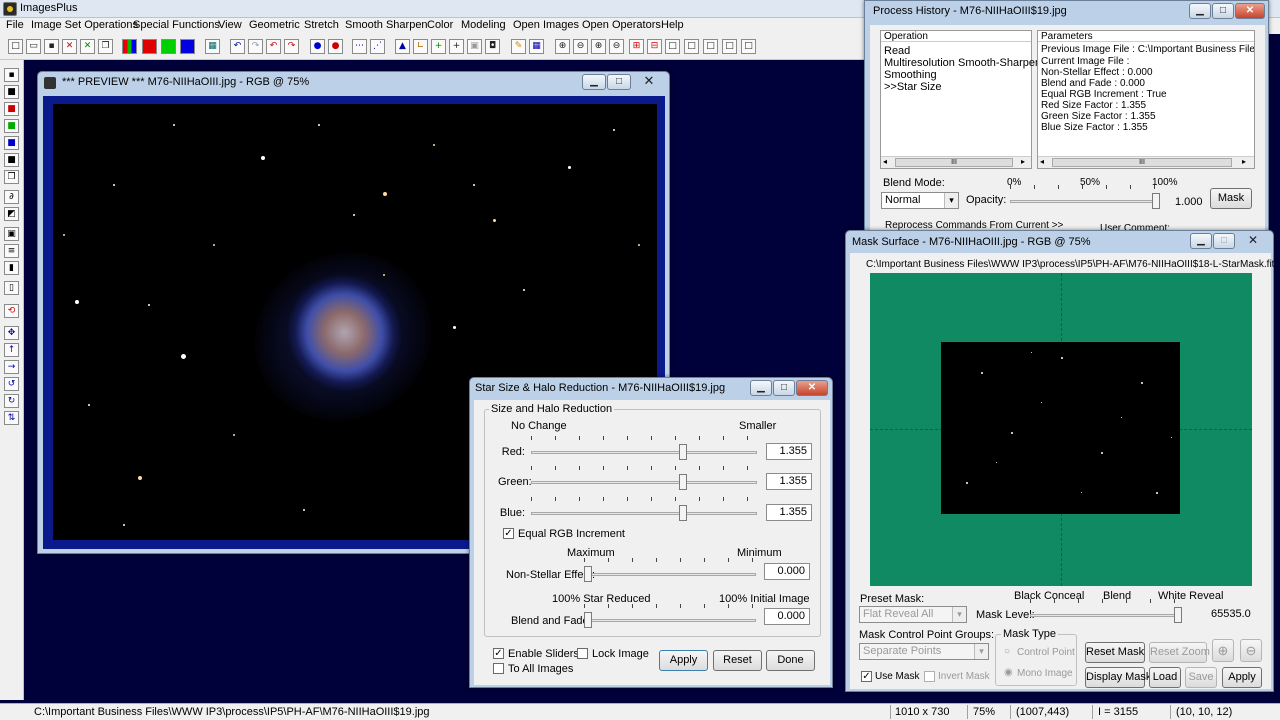 The image size is (1280, 720). Describe the element at coordinates (929, 676) in the screenshot. I see `invert-mask-checkbox` at that location.